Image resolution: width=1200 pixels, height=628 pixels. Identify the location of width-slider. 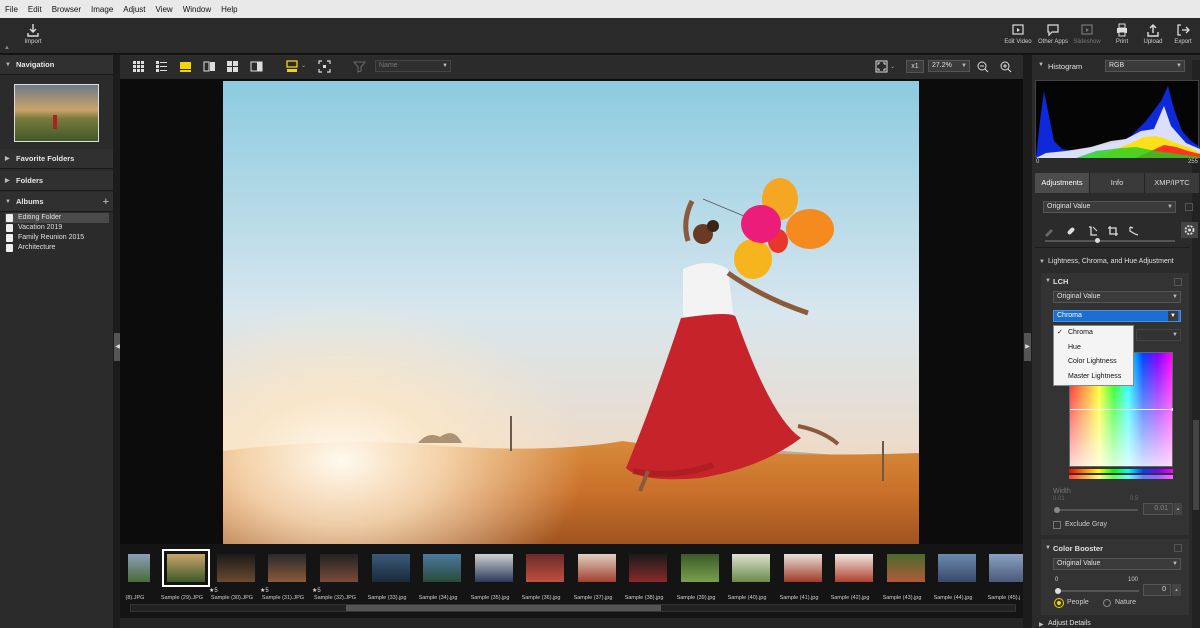
(1096, 510).